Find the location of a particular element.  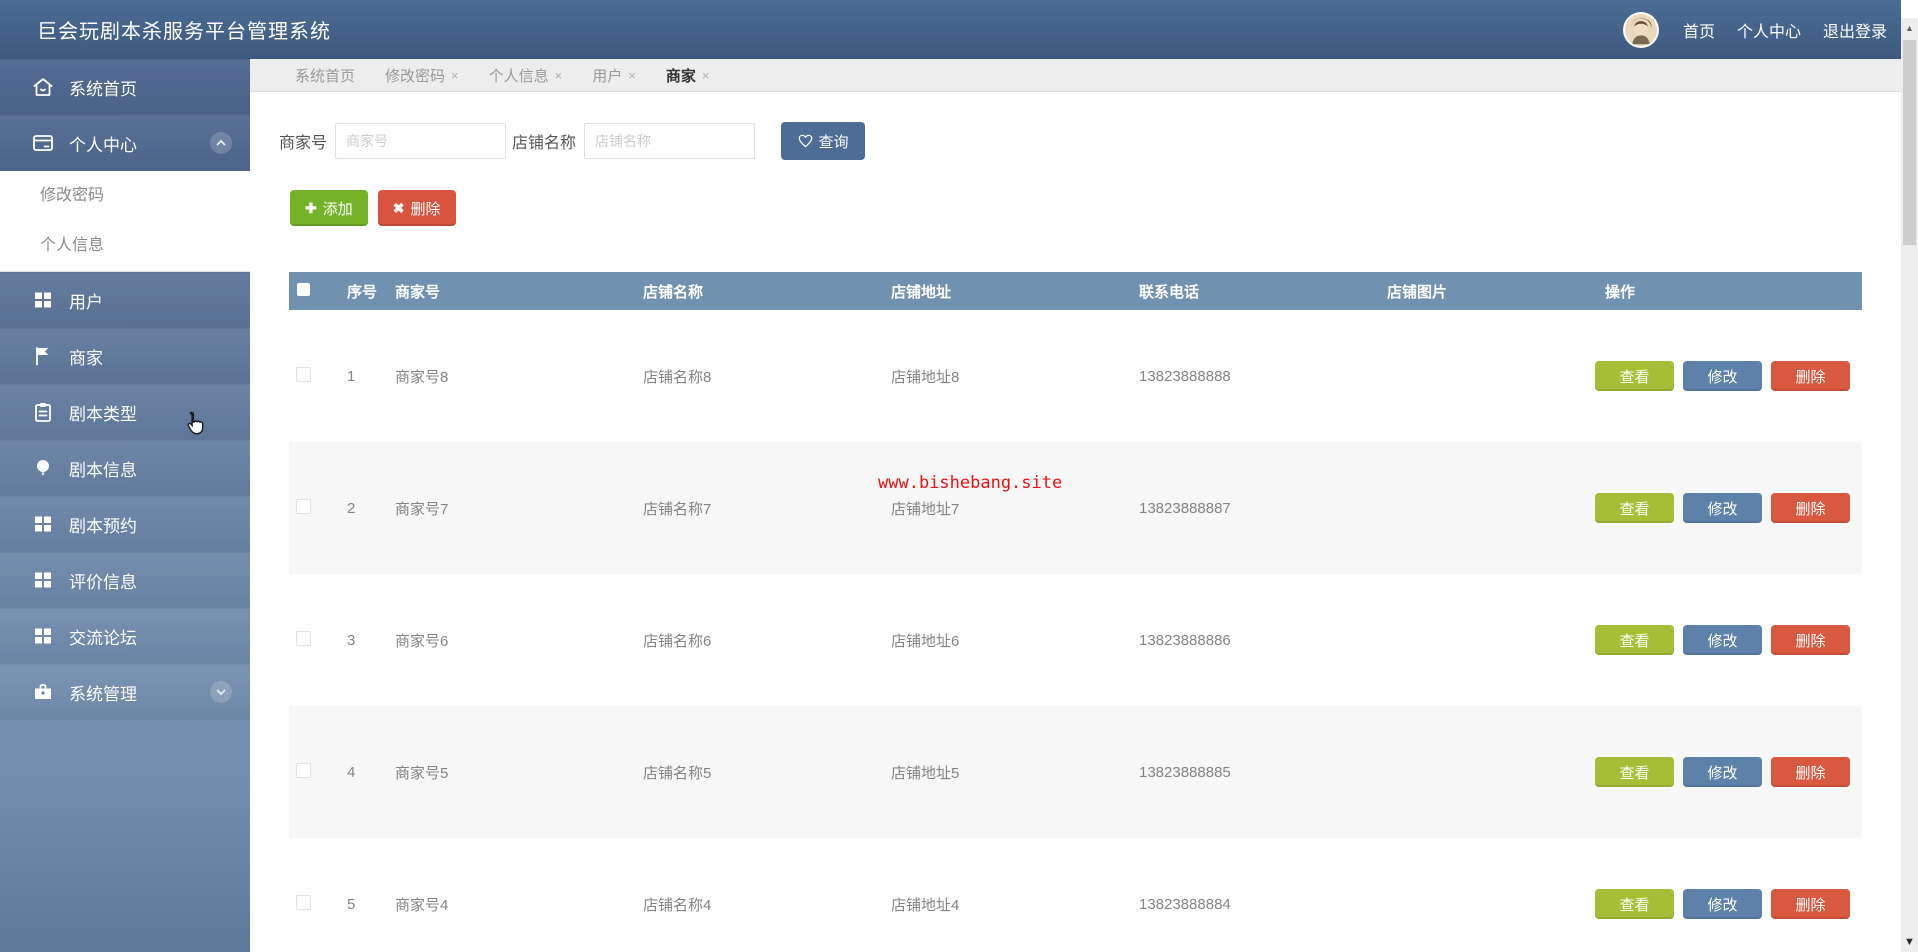

clipboard-icon is located at coordinates (43, 412).